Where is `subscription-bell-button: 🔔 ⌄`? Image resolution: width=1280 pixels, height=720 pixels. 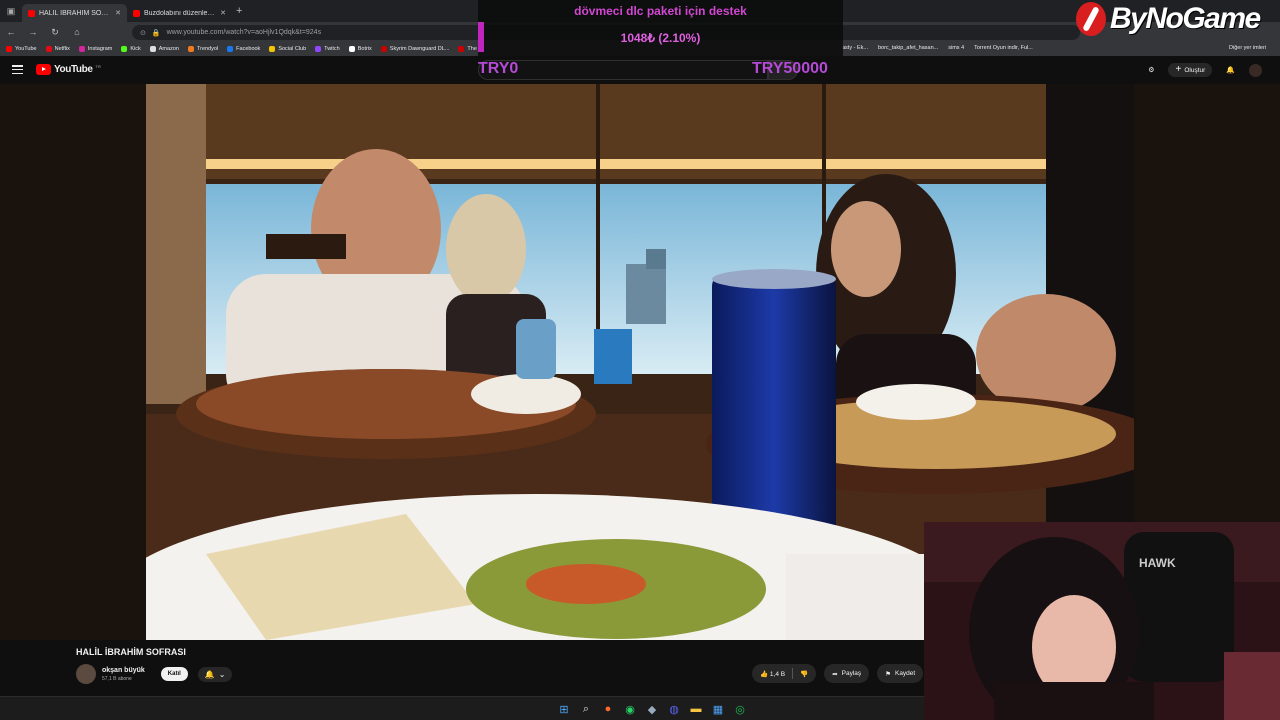
subscription-bell-button: 🔔 ⌄ is located at coordinates (215, 674).